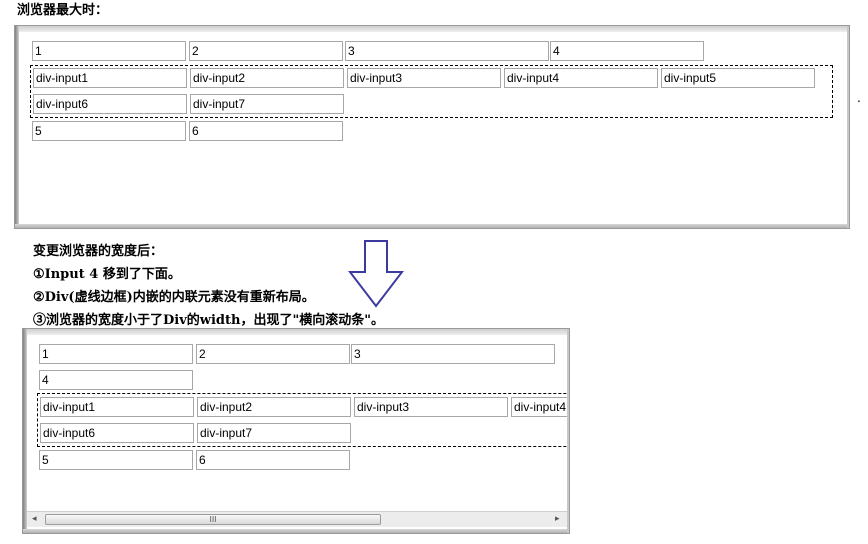  I want to click on scroll-right-arrow-icon: ▸, so click(557, 519).